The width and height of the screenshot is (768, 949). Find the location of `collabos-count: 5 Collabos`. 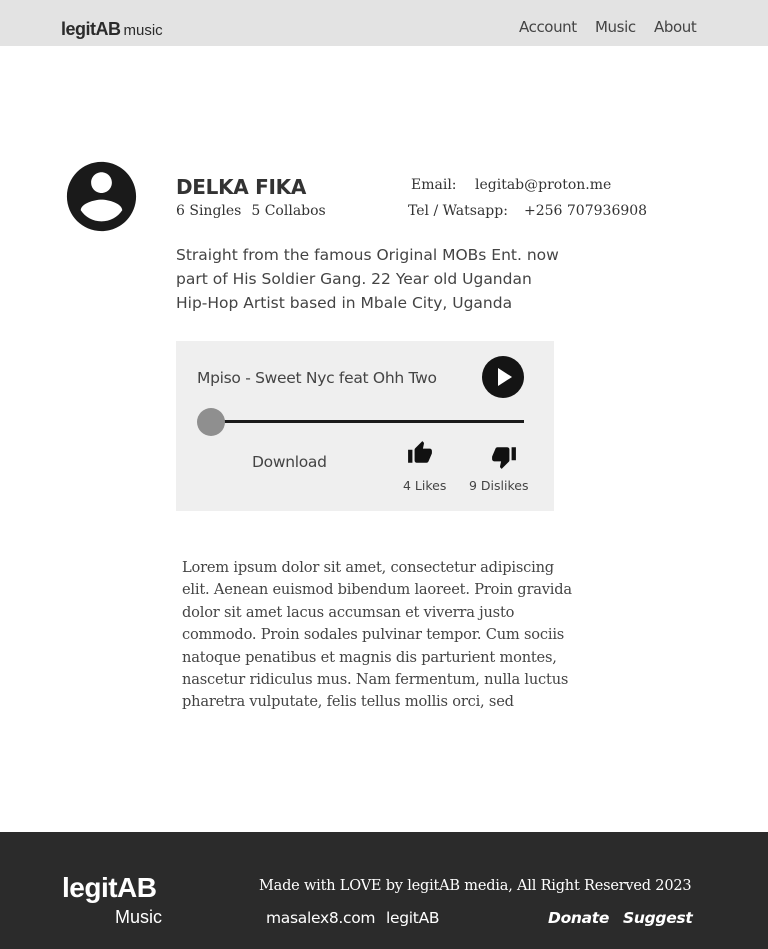

collabos-count: 5 Collabos is located at coordinates (288, 211).